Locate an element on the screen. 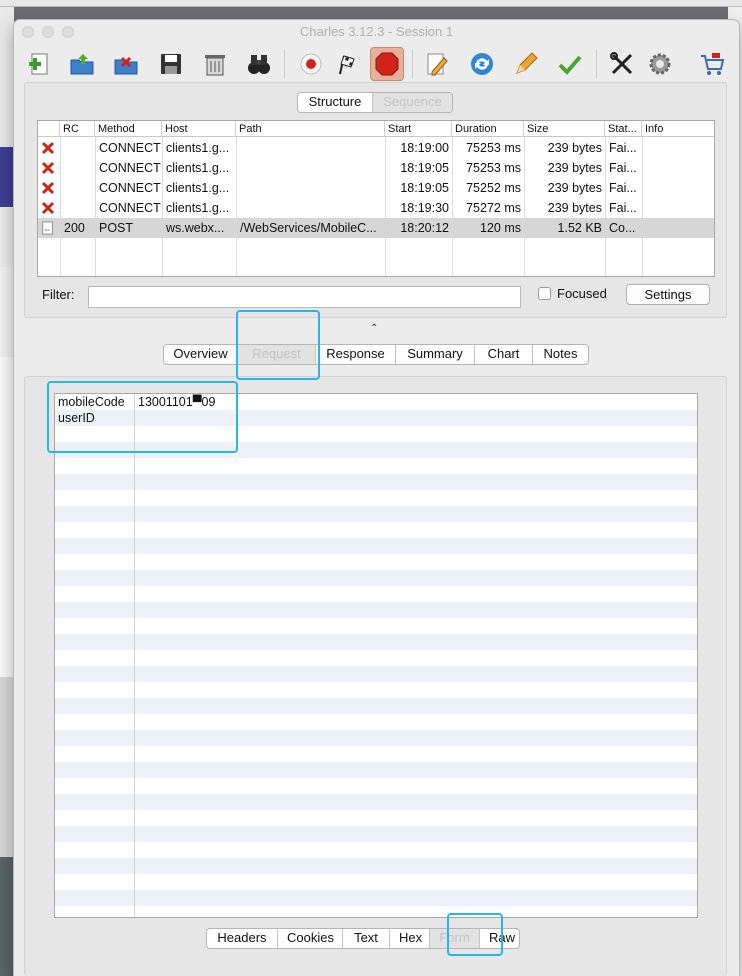 The width and height of the screenshot is (742, 976). repeat-icon is located at coordinates (482, 64).